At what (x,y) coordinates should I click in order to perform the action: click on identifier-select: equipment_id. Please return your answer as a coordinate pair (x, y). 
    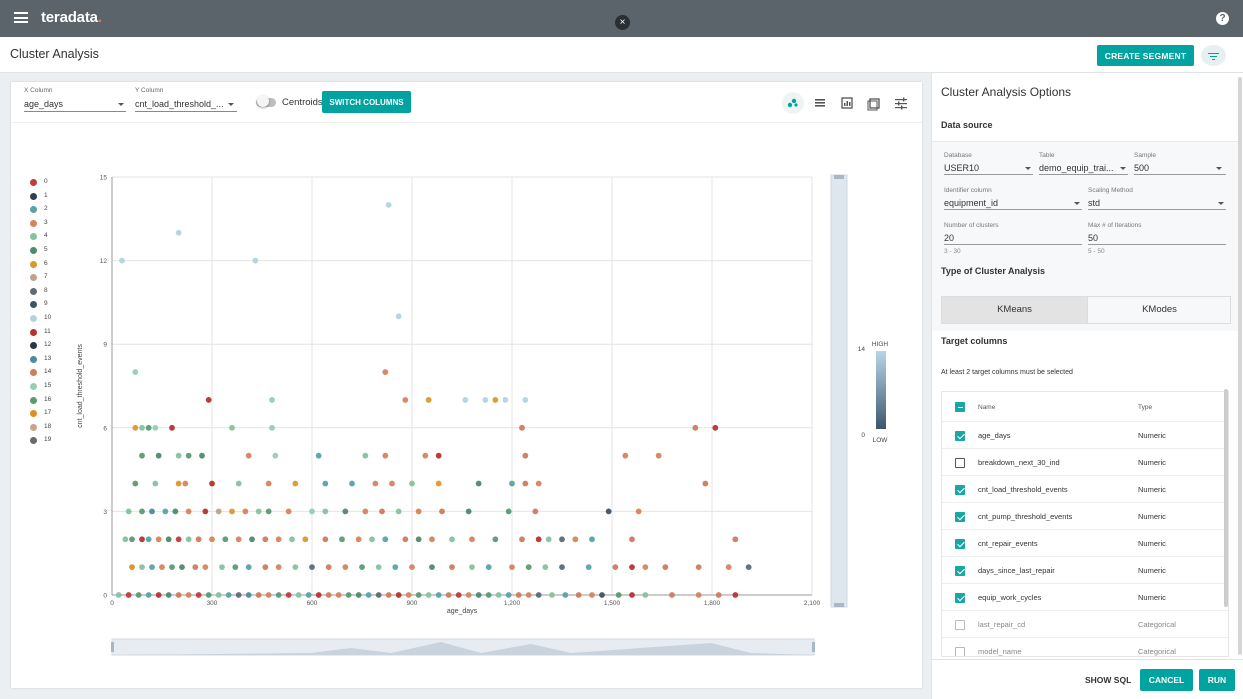
    Looking at the image, I should click on (971, 203).